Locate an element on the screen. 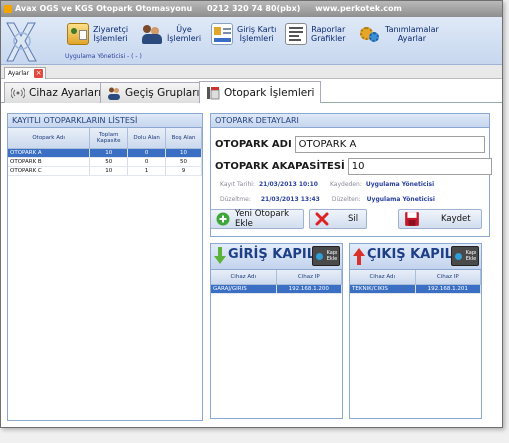  table-row: TEKNIK/CIKIS 192.168.1.201 is located at coordinates (415, 289).